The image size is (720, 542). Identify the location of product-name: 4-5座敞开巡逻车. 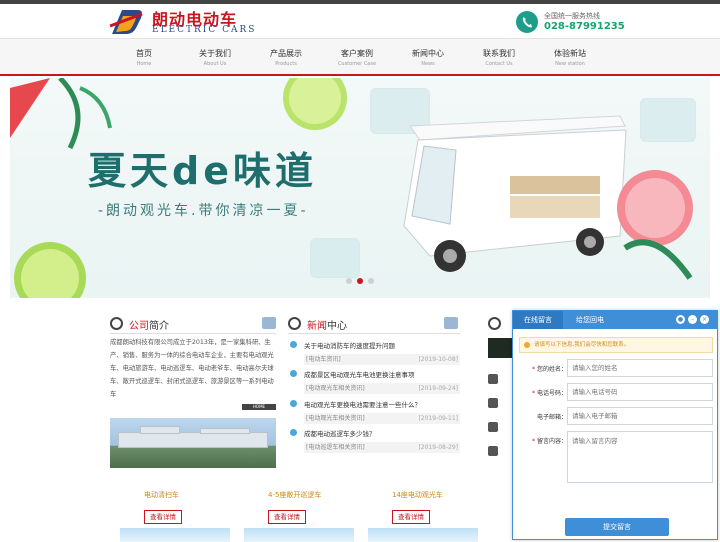
(294, 495).